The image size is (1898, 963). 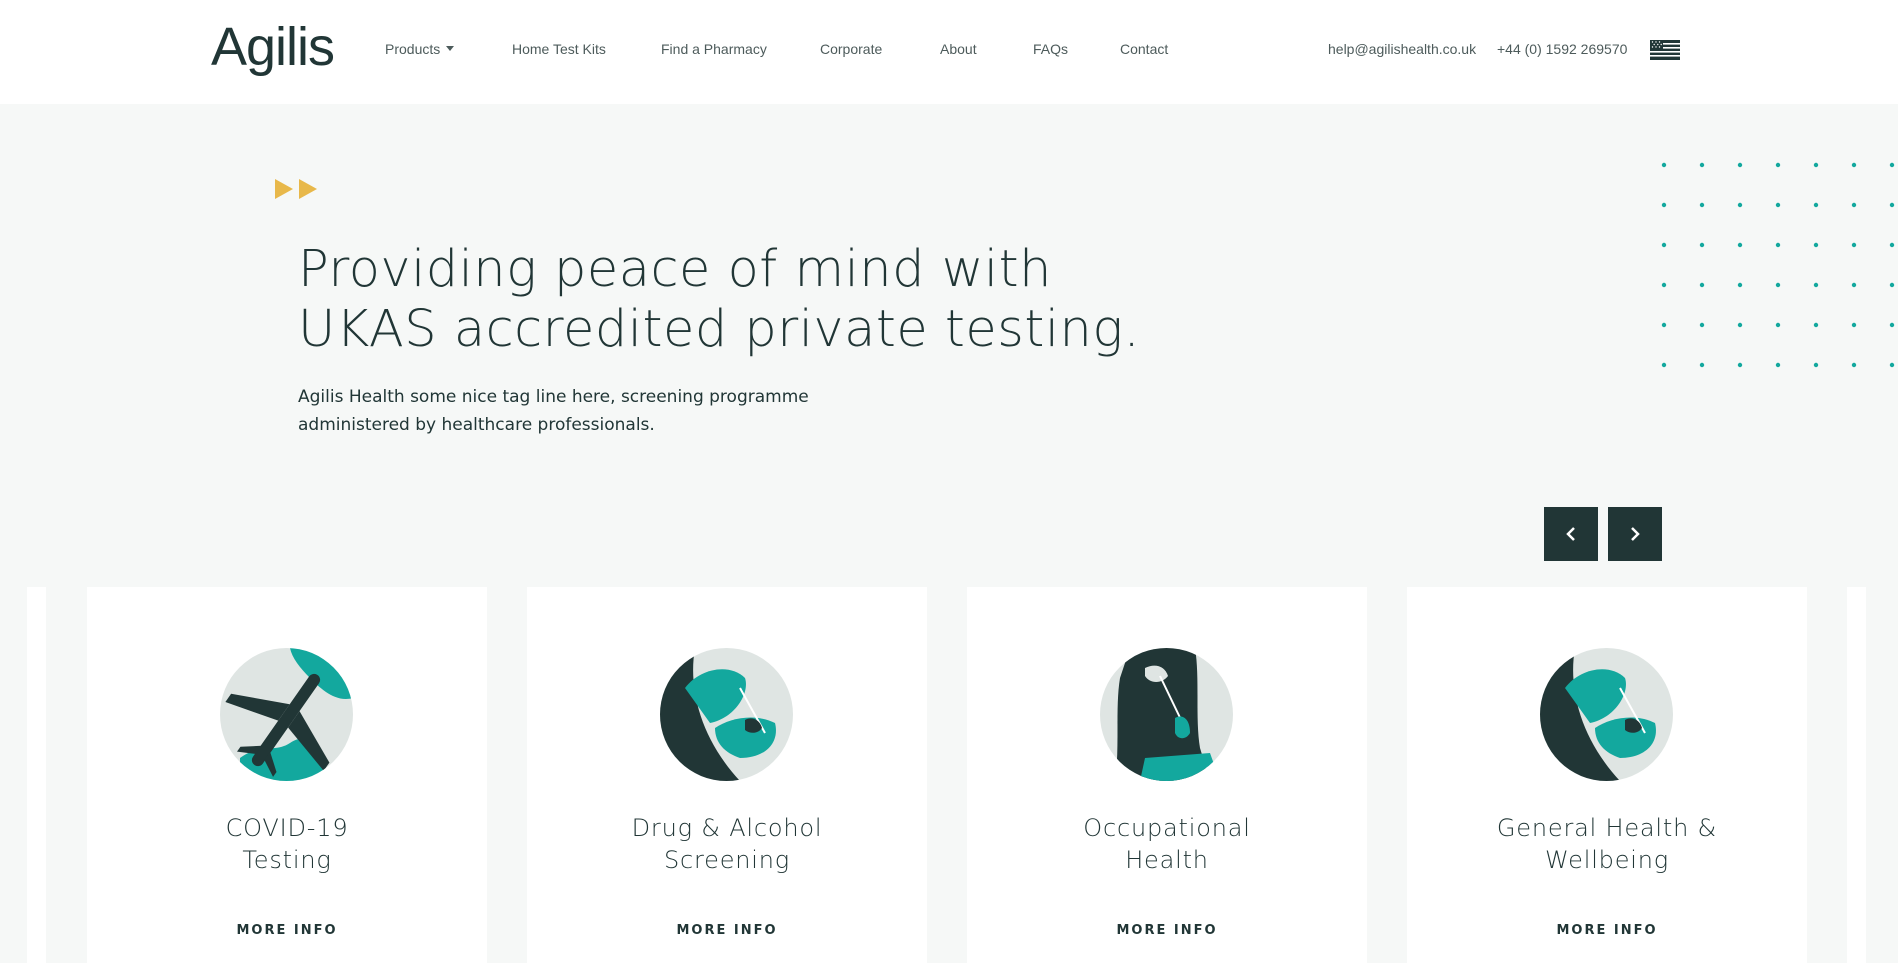 I want to click on carousel-next-button, so click(x=1635, y=534).